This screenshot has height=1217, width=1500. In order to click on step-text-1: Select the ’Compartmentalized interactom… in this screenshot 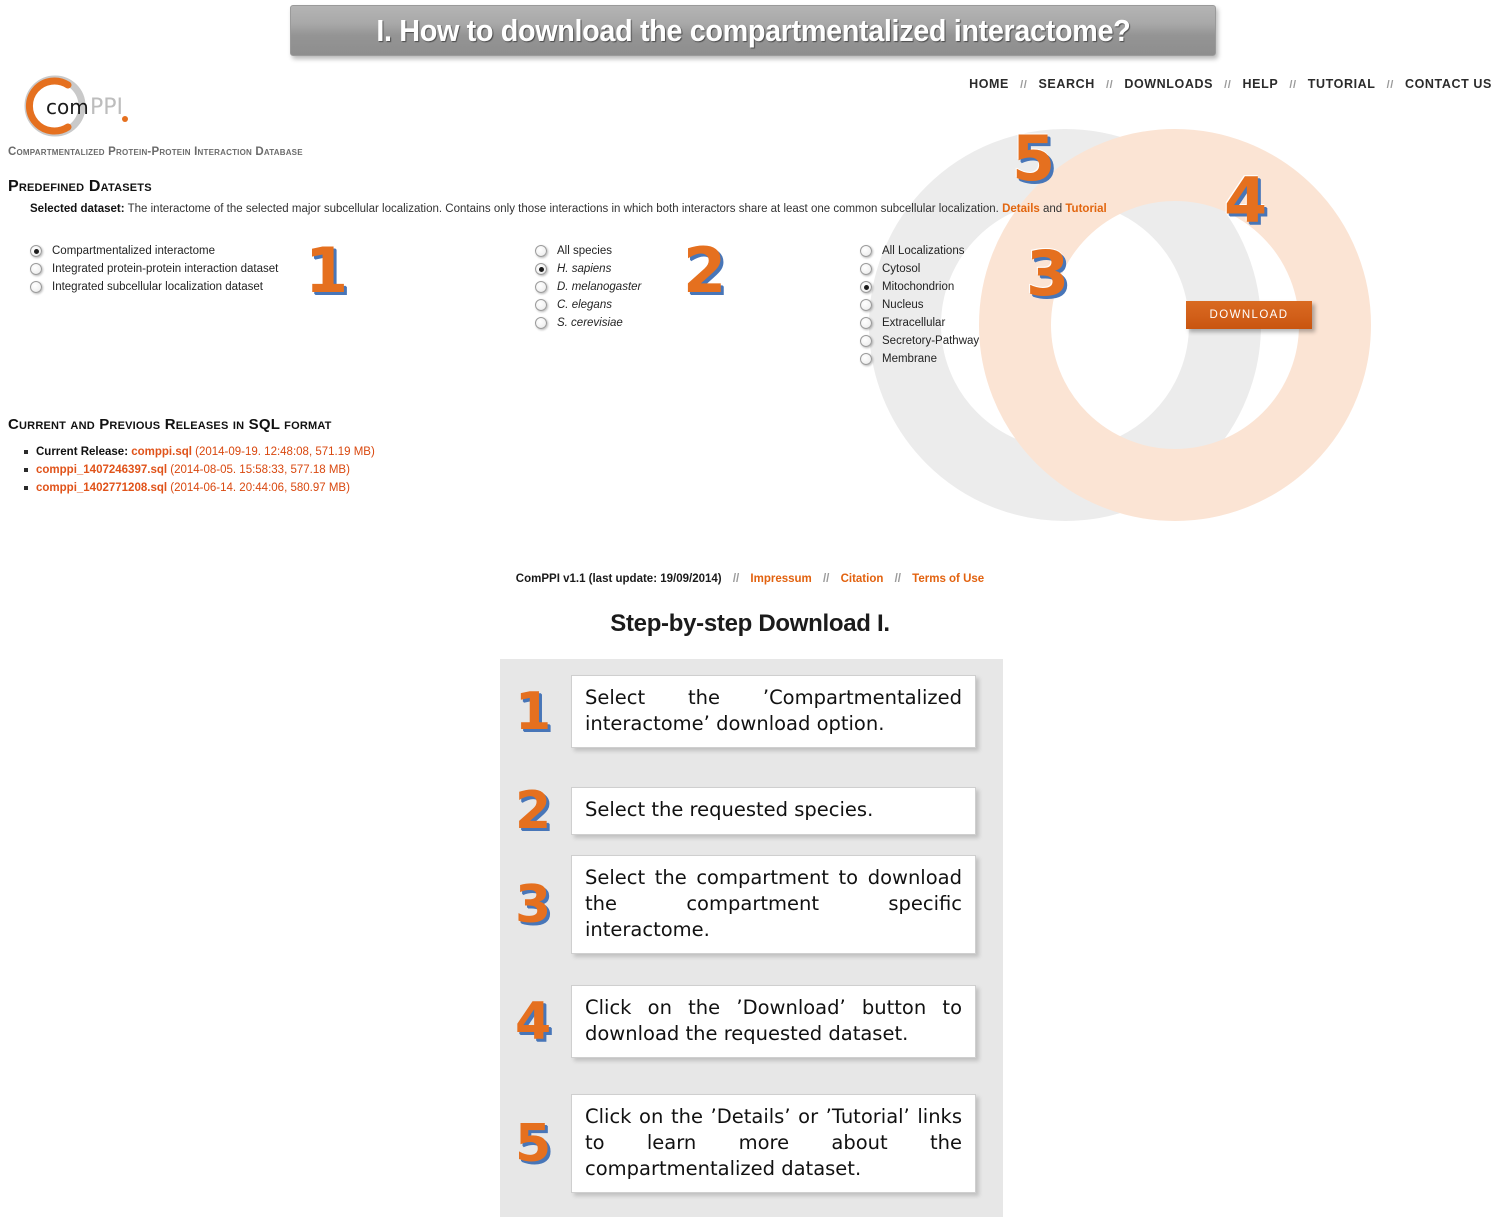, I will do `click(773, 712)`.